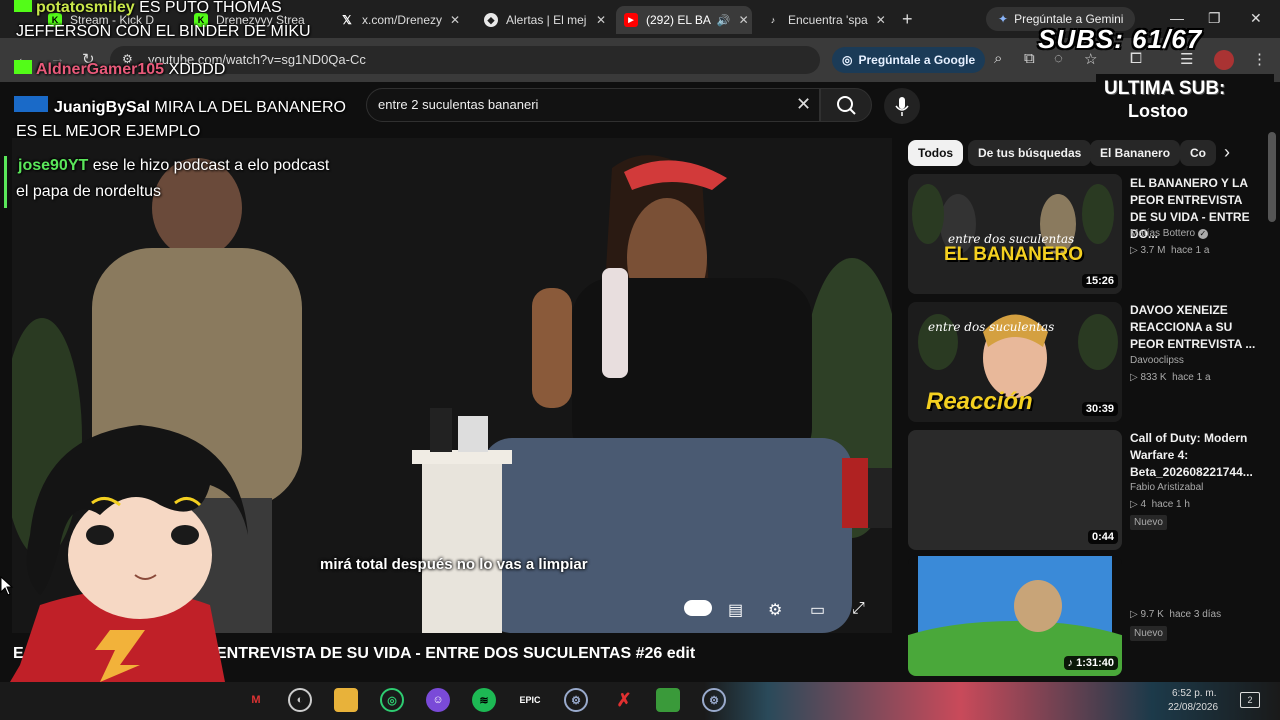 Image resolution: width=1280 pixels, height=720 pixels. What do you see at coordinates (698, 608) in the screenshot?
I see `autoplay-toggle` at bounding box center [698, 608].